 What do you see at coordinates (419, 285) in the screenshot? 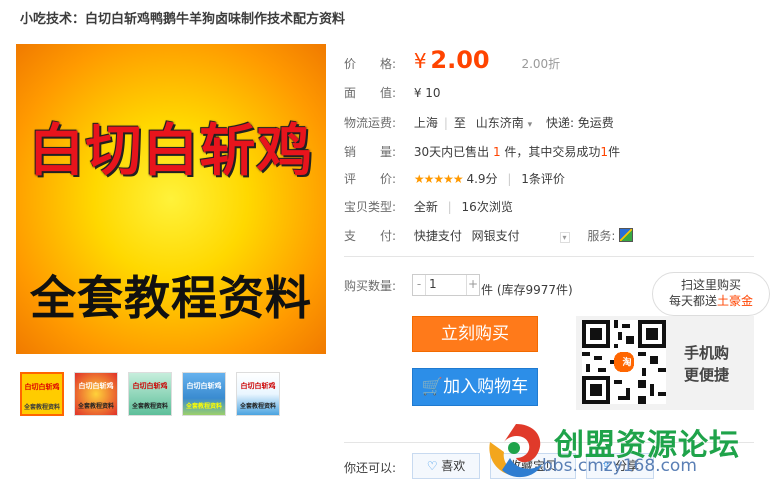
I see `decrement-button: -` at bounding box center [419, 285].